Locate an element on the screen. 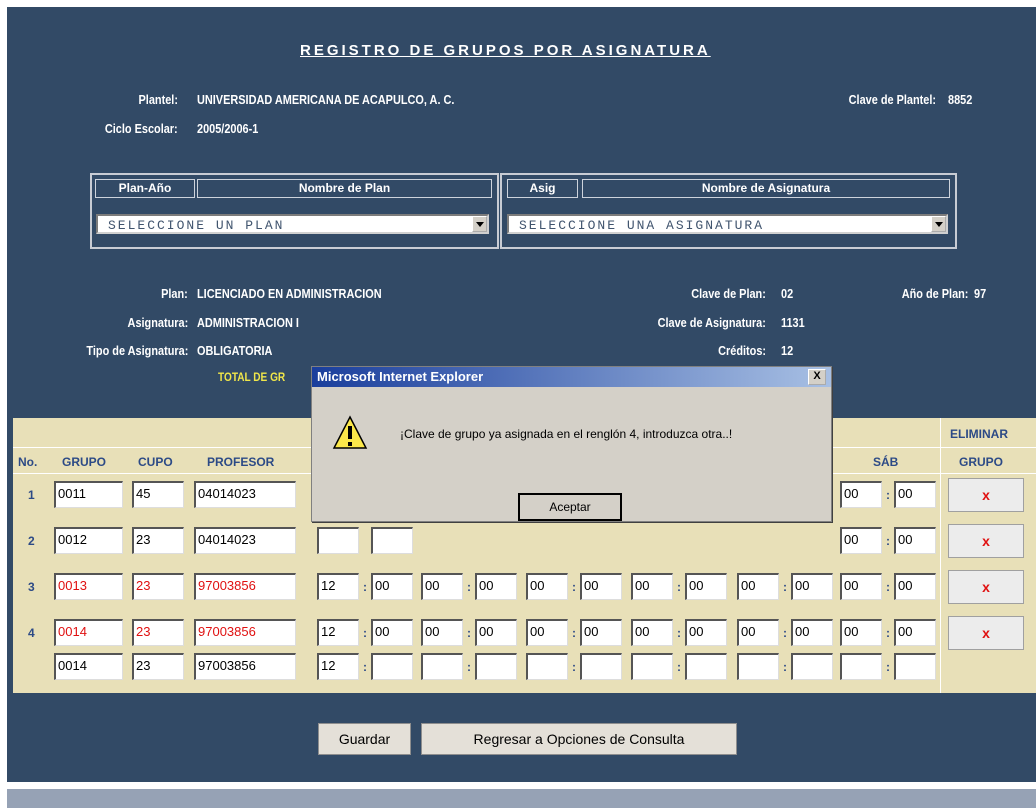 The width and height of the screenshot is (1036, 808). dialog-titlebar: Microsoft Internet Explorer X is located at coordinates (571, 377).